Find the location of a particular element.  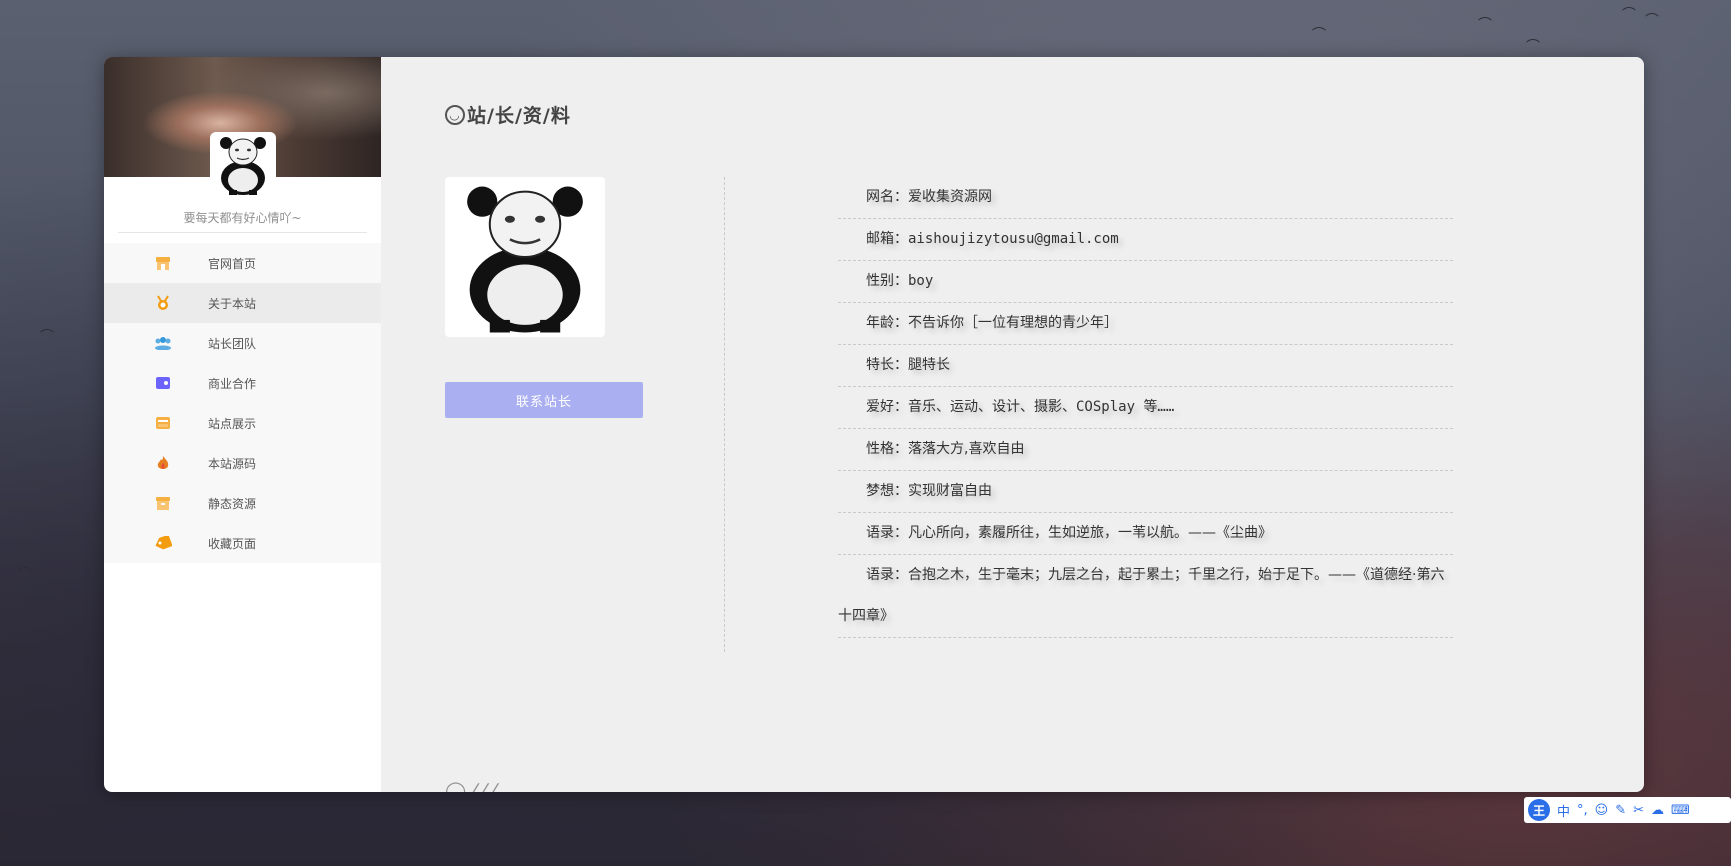

next-section-title: ◯ ⁄ ⁄ ⁄ is located at coordinates (470, 786).